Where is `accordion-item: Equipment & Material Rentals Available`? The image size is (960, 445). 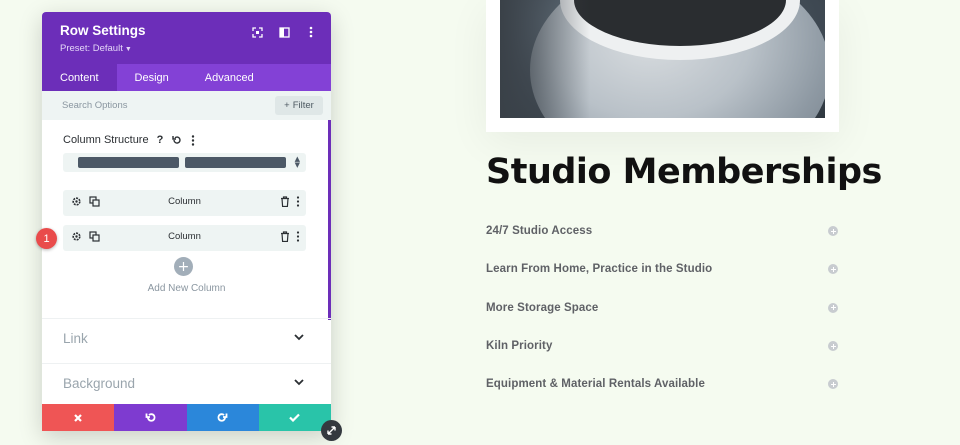
accordion-item: Equipment & Material Rentals Available is located at coordinates (662, 384).